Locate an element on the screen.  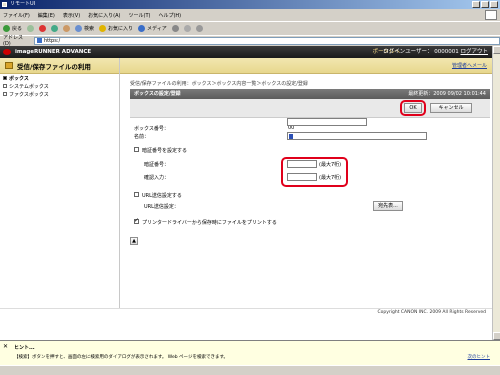
mail-button is located at coordinates (187, 28).